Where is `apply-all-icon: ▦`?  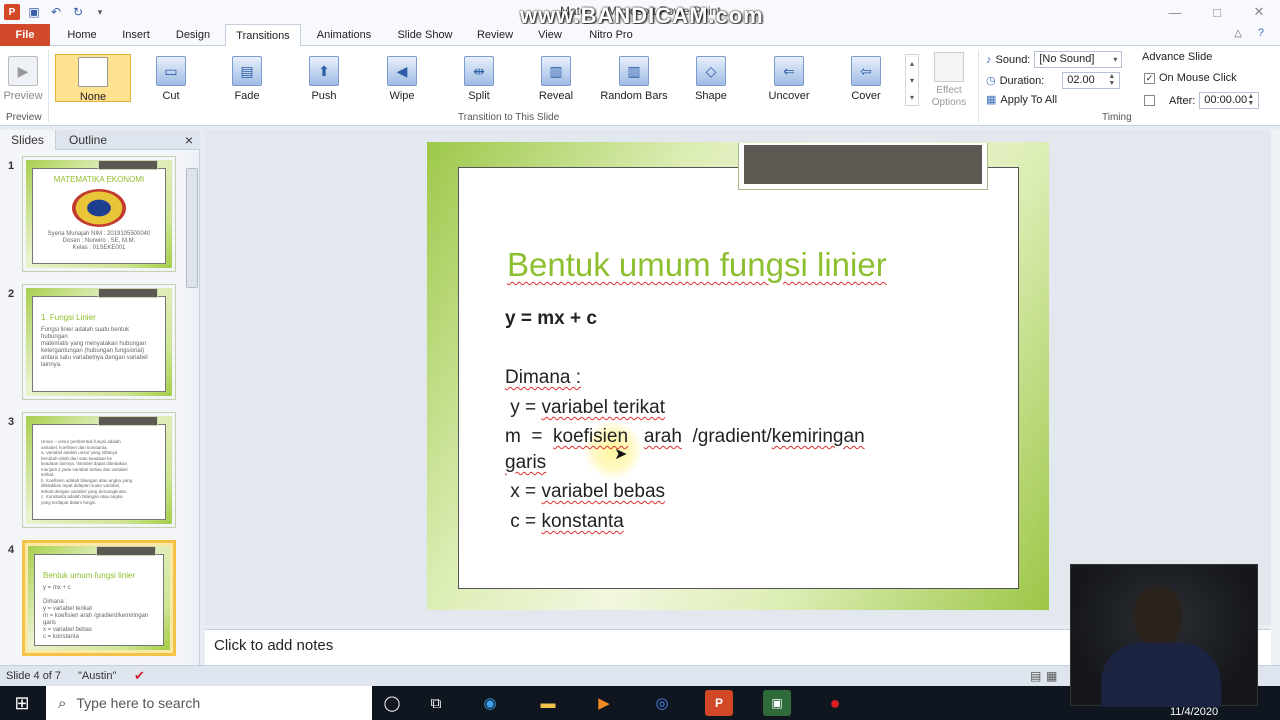
apply-all-icon: ▦ is located at coordinates (991, 100).